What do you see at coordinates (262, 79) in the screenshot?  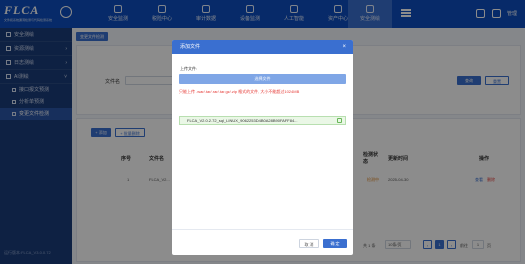 I see `select-file-button: 选择文件` at bounding box center [262, 79].